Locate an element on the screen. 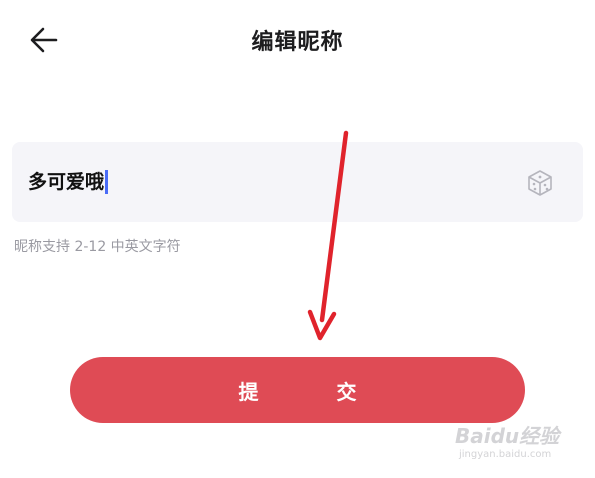 The height and width of the screenshot is (478, 595). submit-label-char1: 提 is located at coordinates (248, 392).